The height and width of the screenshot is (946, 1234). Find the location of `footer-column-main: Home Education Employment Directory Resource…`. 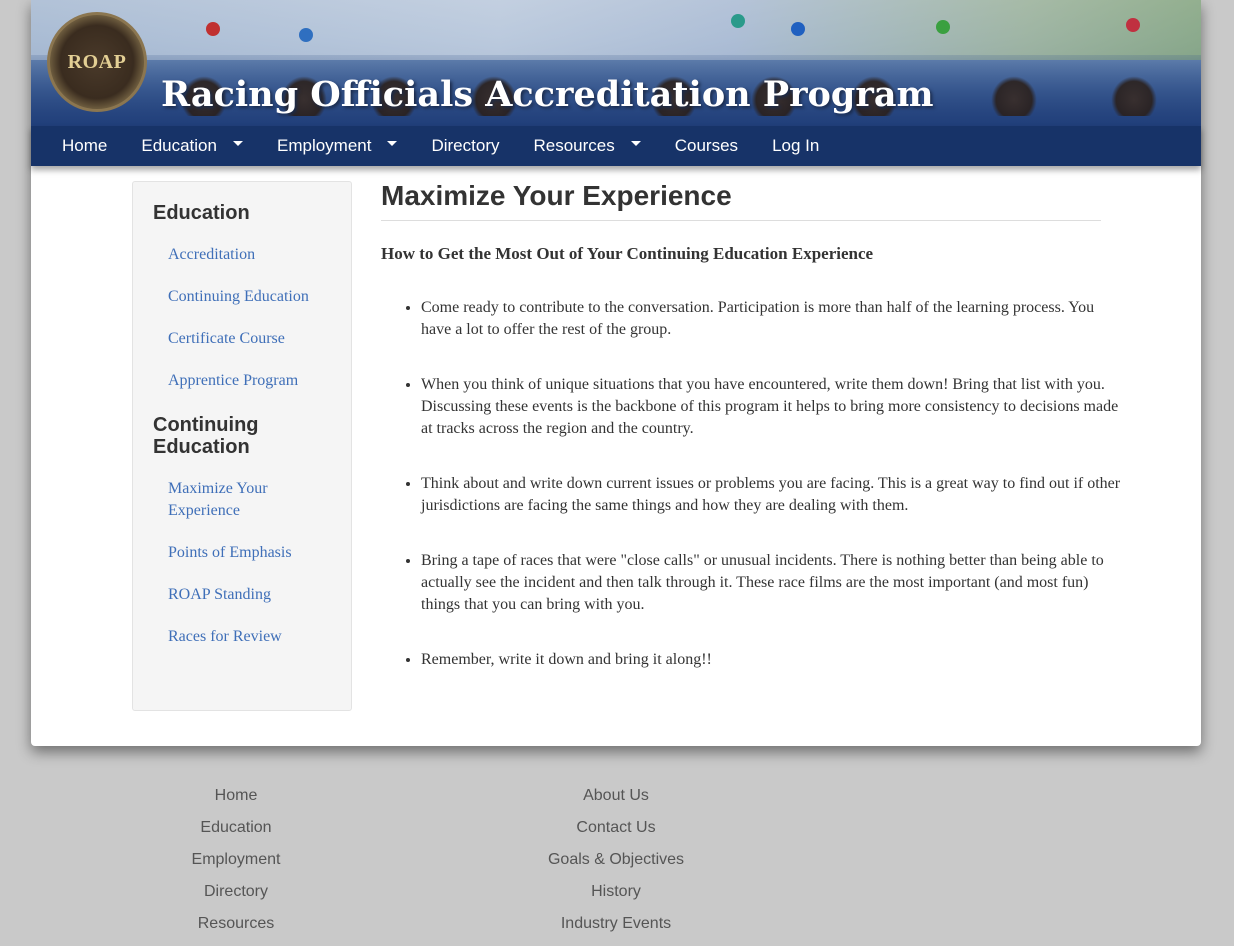

footer-column-main: Home Education Employment Directory Resource… is located at coordinates (236, 866).